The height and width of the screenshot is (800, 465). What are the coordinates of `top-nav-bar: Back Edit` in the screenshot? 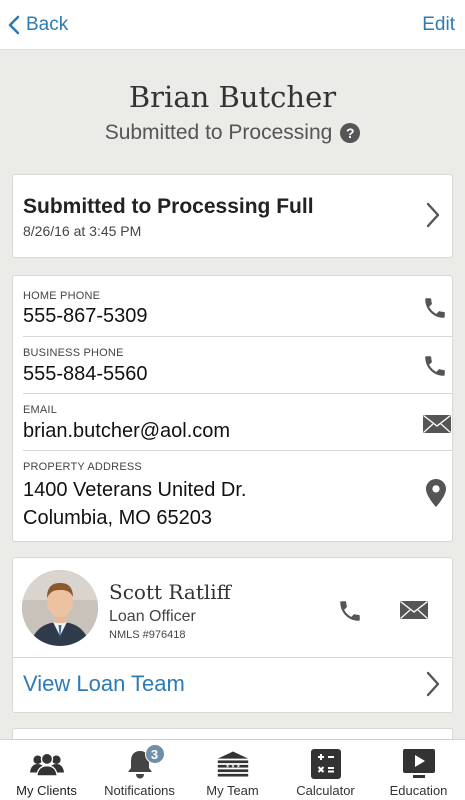 It's located at (232, 25).